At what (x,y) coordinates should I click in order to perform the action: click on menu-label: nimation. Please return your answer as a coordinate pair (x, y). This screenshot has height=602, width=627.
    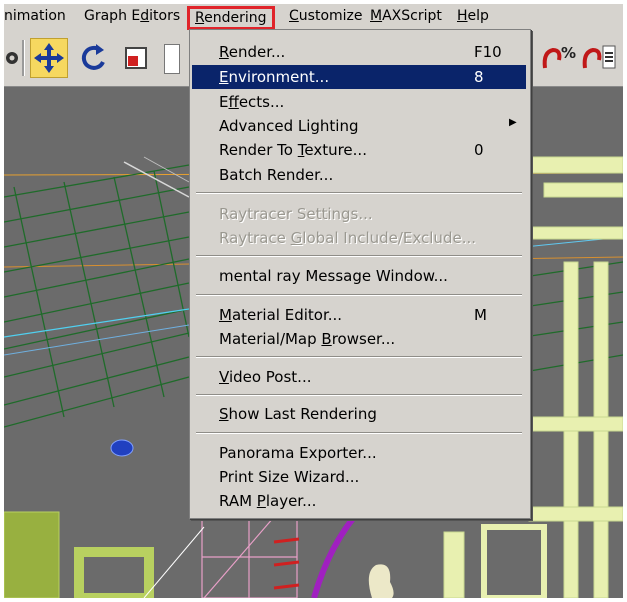
    Looking at the image, I should click on (35, 16).